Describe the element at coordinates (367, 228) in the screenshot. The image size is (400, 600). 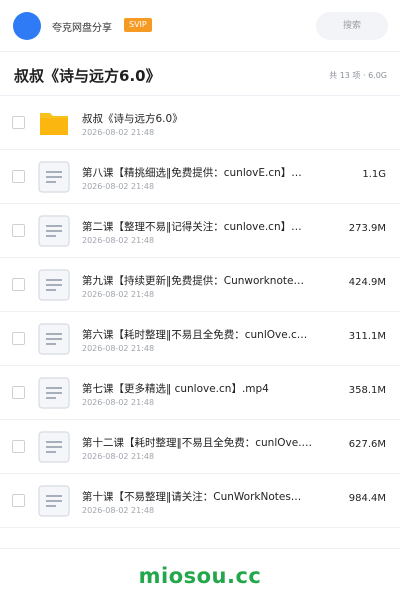
I see `file-size: 273.9M` at that location.